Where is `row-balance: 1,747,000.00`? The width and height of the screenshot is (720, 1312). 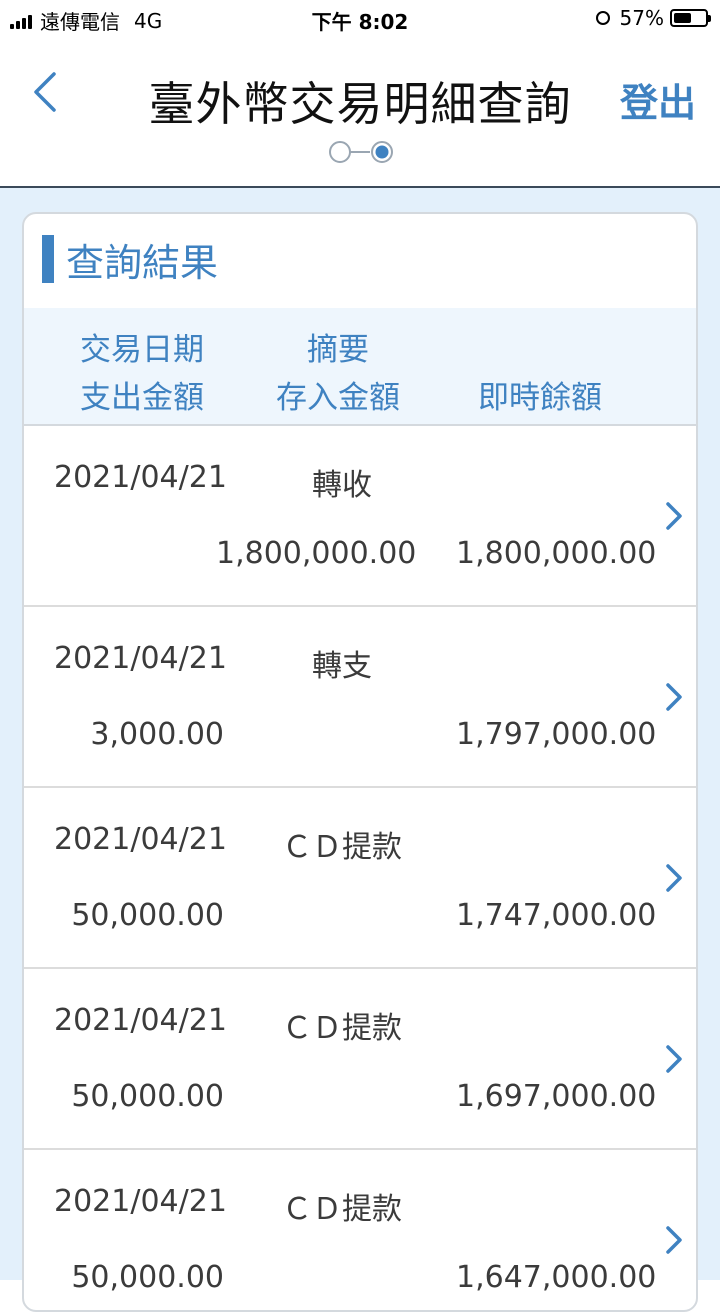 row-balance: 1,747,000.00 is located at coordinates (556, 915).